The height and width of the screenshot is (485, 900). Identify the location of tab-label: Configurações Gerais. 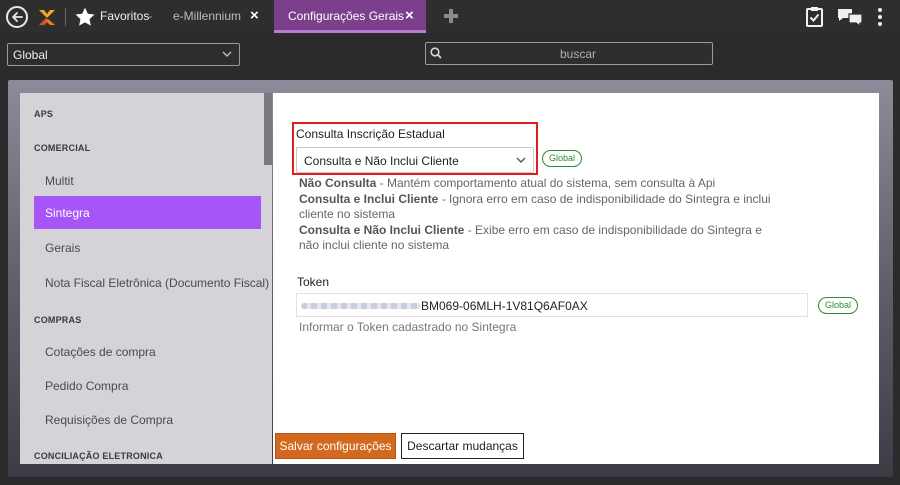
(346, 16).